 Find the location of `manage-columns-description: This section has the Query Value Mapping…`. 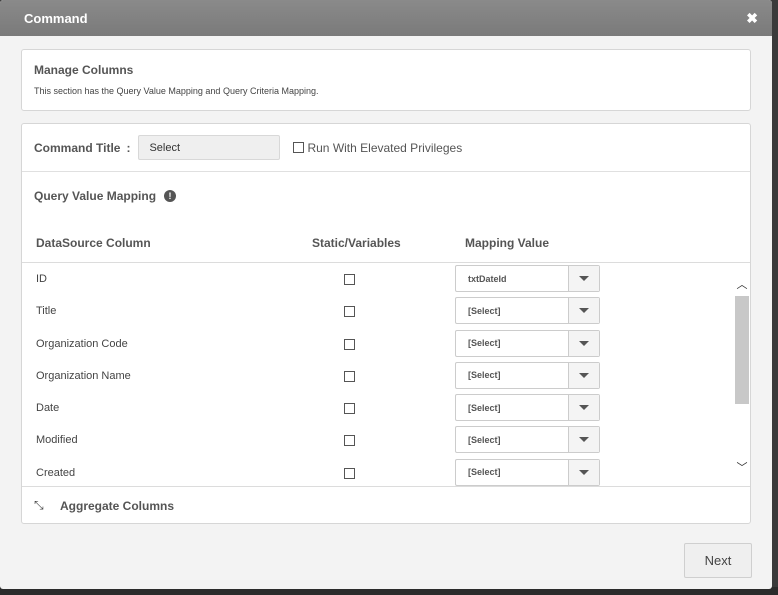

manage-columns-description: This section has the Query Value Mapping… is located at coordinates (176, 91).